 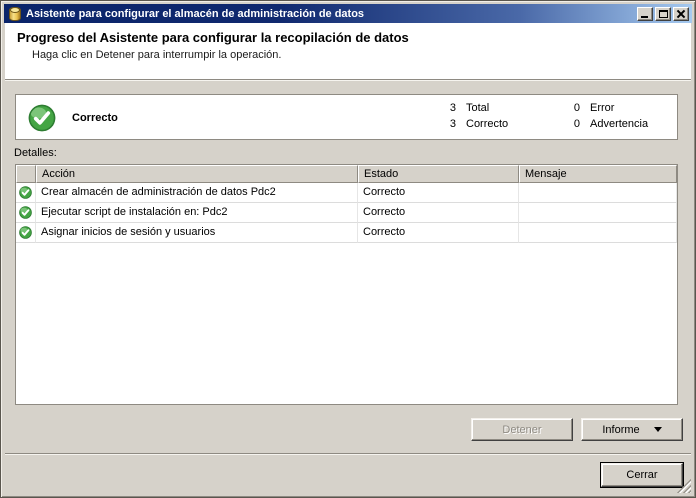 I want to click on close-button-label: Cerrar, so click(x=642, y=475).